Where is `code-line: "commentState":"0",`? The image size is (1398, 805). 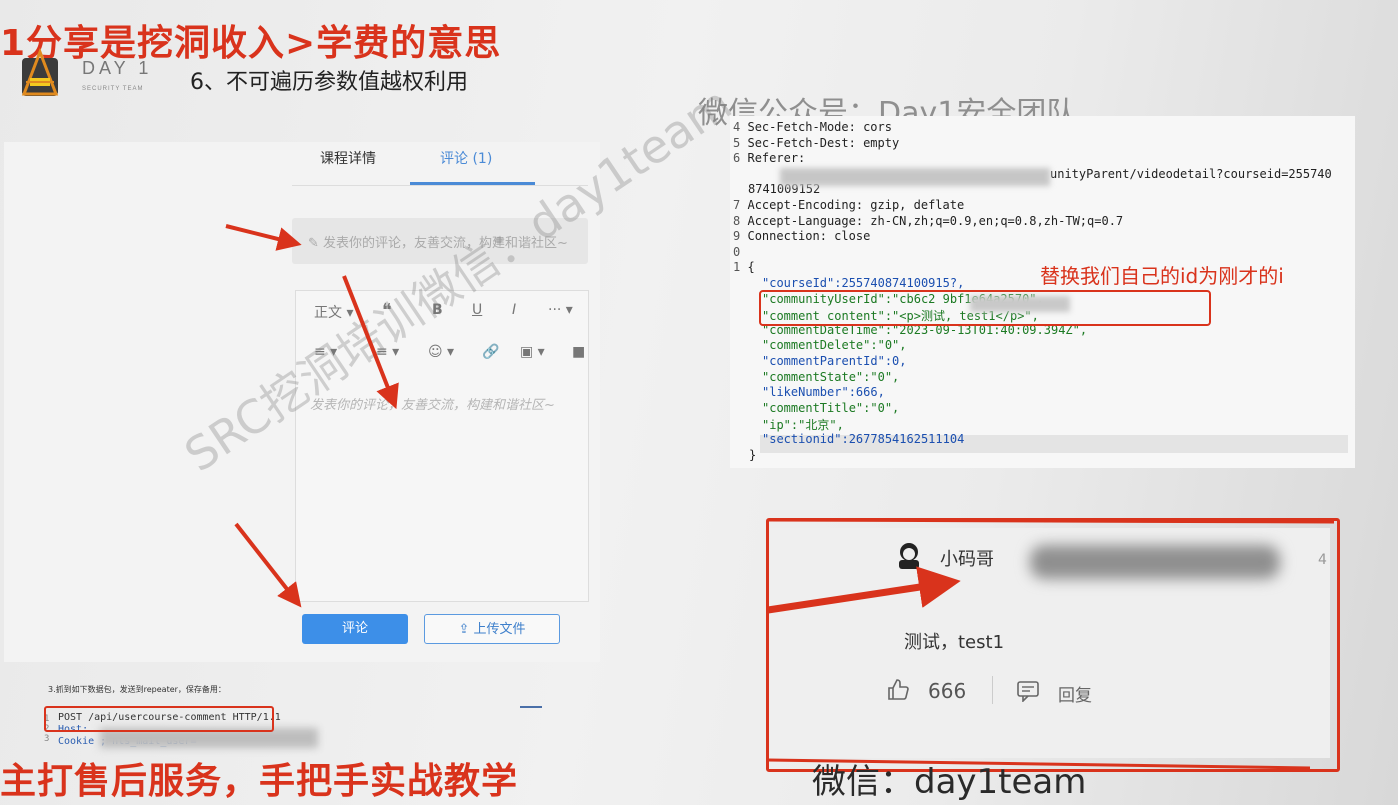 code-line: "commentState":"0", is located at coordinates (830, 377).